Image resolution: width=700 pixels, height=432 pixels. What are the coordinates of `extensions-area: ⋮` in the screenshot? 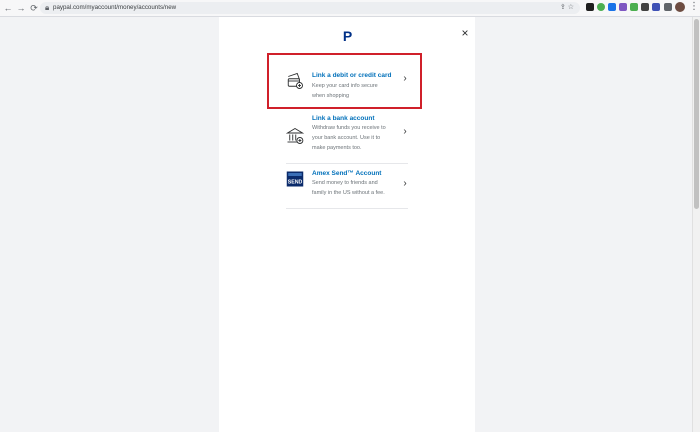 It's located at (642, 8).